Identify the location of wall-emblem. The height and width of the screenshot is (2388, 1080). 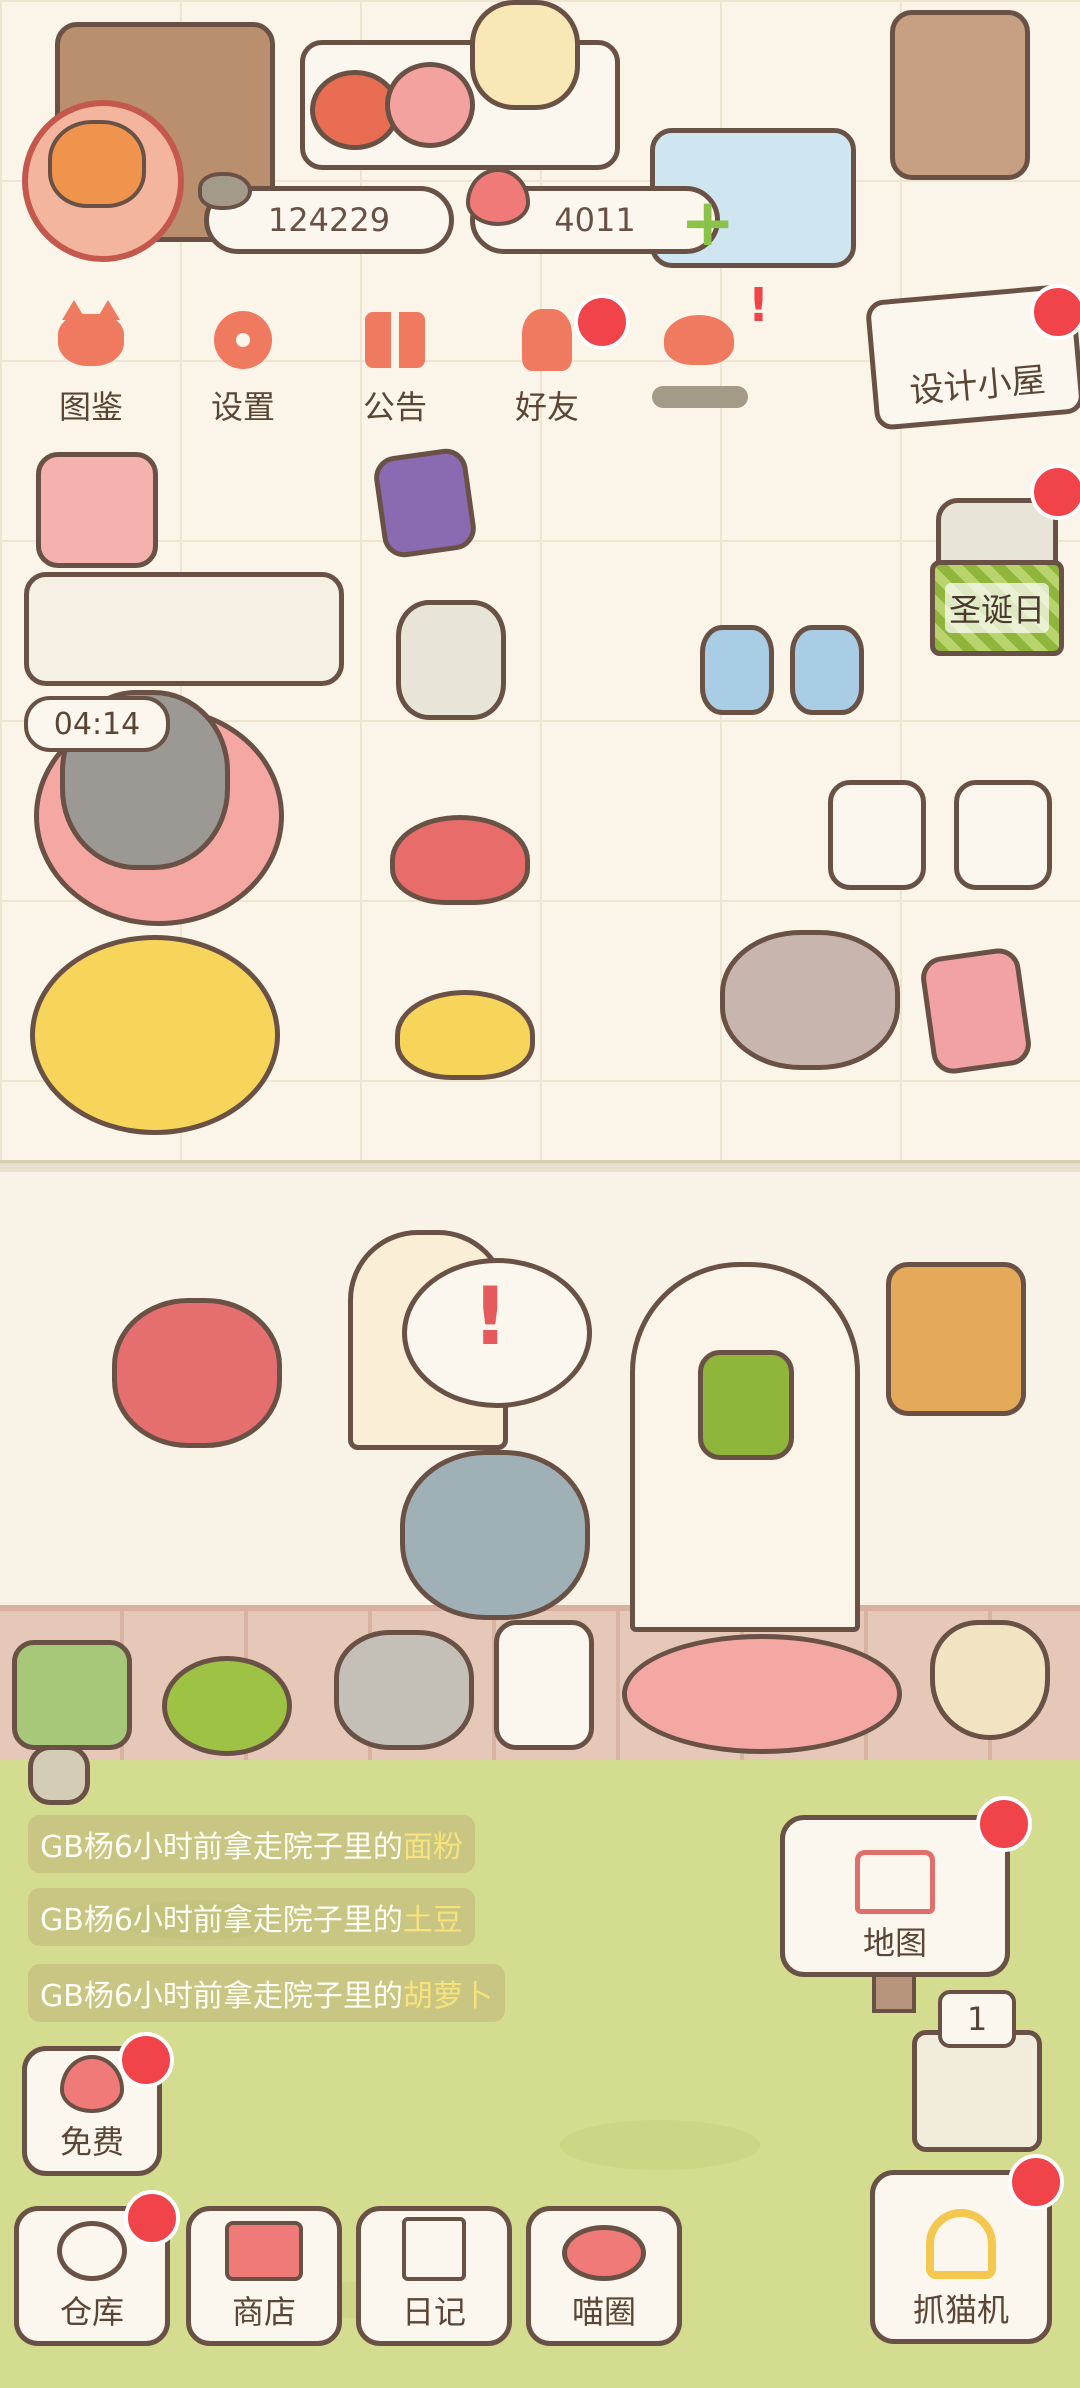
(197, 1373).